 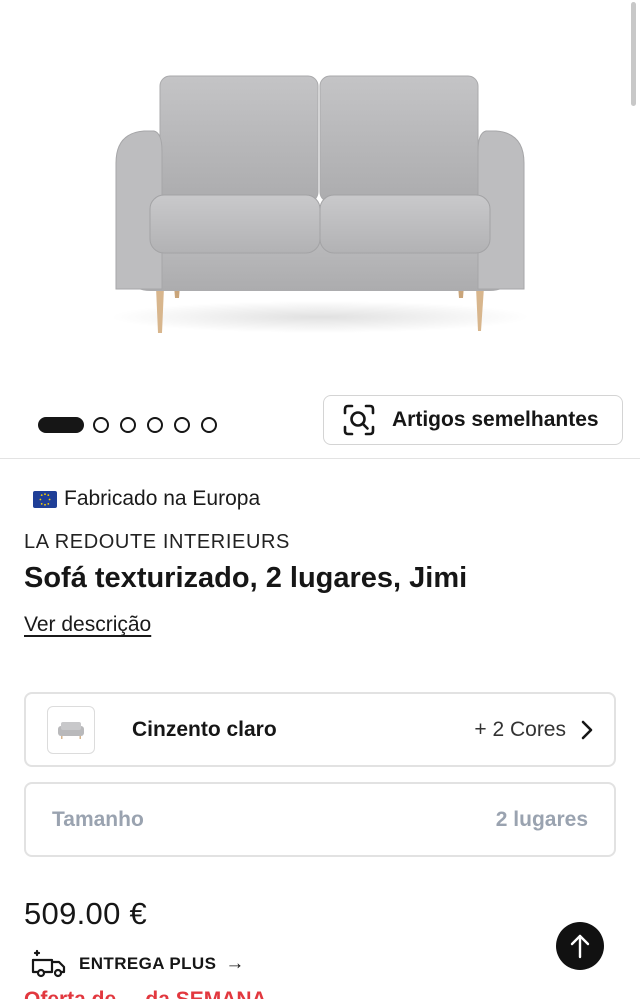 What do you see at coordinates (162, 498) in the screenshot?
I see `origin-label: Fabricado na Europa` at bounding box center [162, 498].